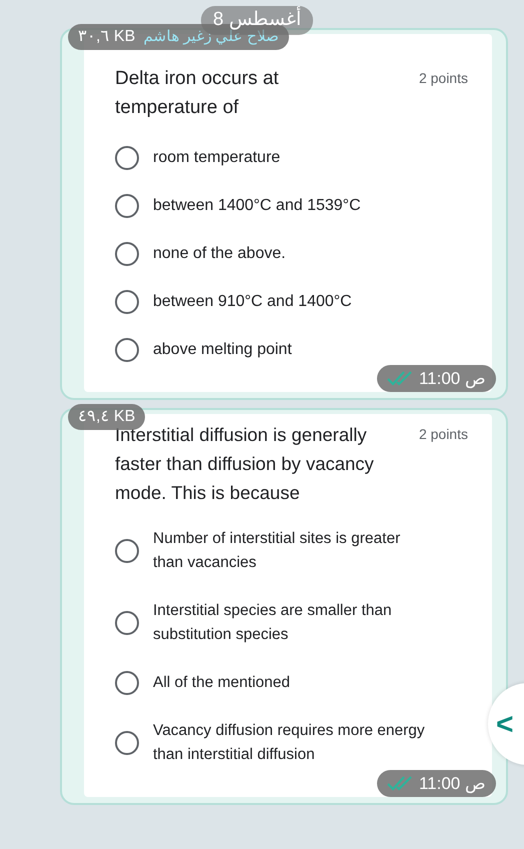  I want to click on question-text: Delta iron occurs at temperature of, so click(197, 93).